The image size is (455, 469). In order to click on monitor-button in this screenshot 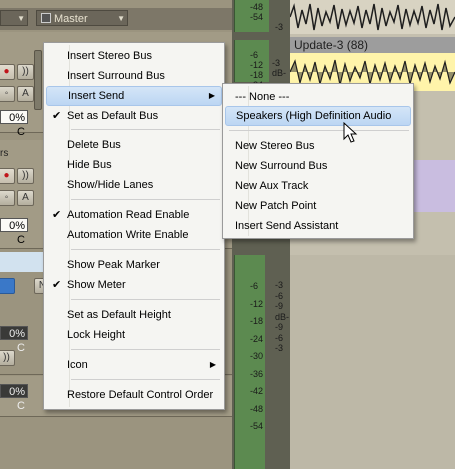, I will do `click(7, 286)`.